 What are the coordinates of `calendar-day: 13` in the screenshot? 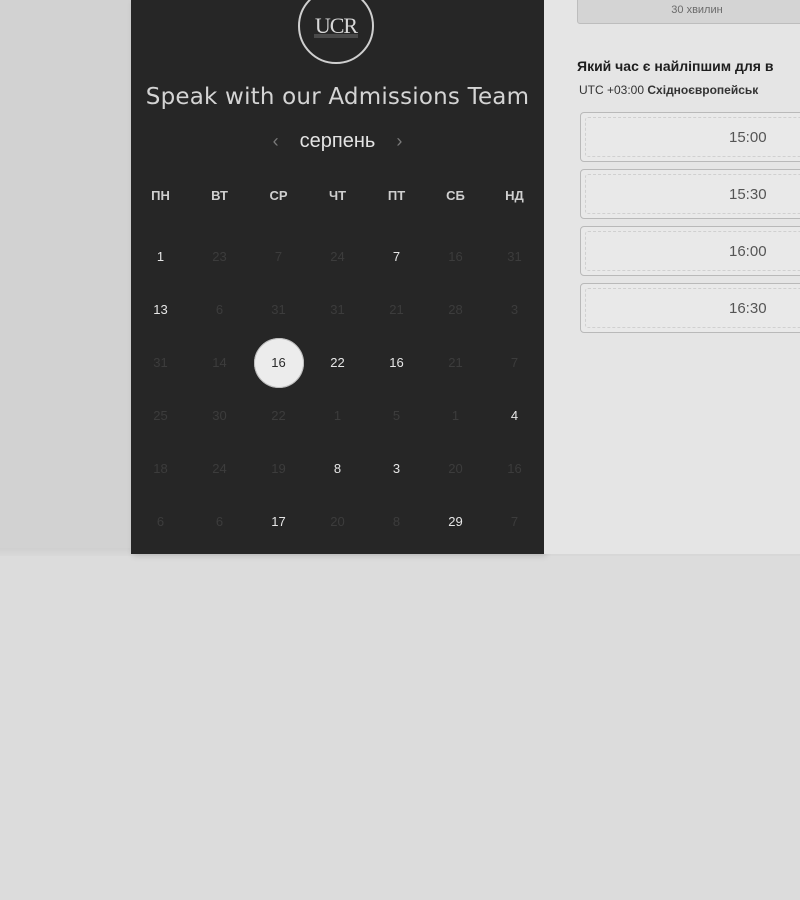 It's located at (160, 309).